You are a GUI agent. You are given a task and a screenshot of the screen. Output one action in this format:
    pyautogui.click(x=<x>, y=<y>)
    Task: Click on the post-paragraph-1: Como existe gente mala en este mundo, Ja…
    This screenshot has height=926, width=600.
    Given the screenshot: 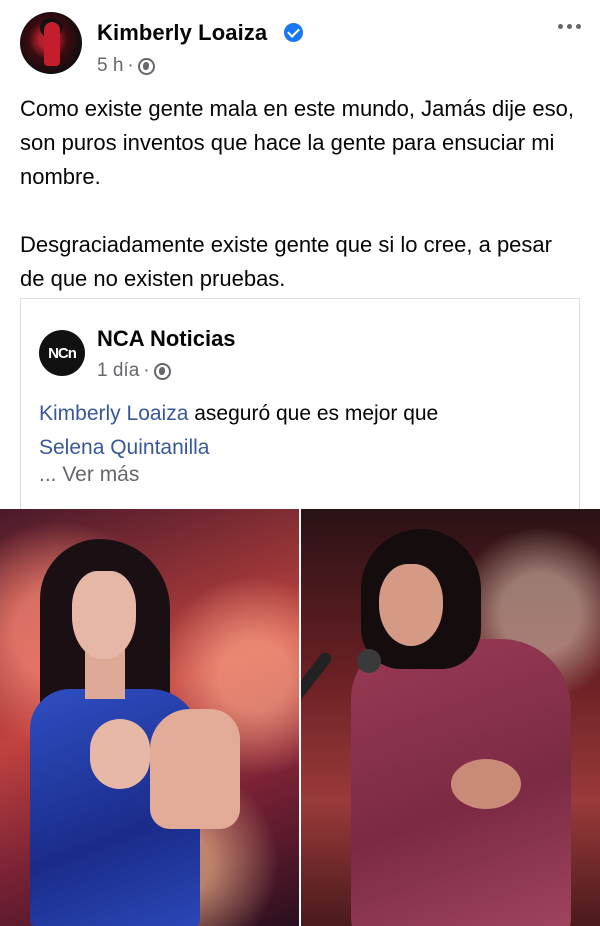 What is the action you would take?
    pyautogui.click(x=297, y=142)
    